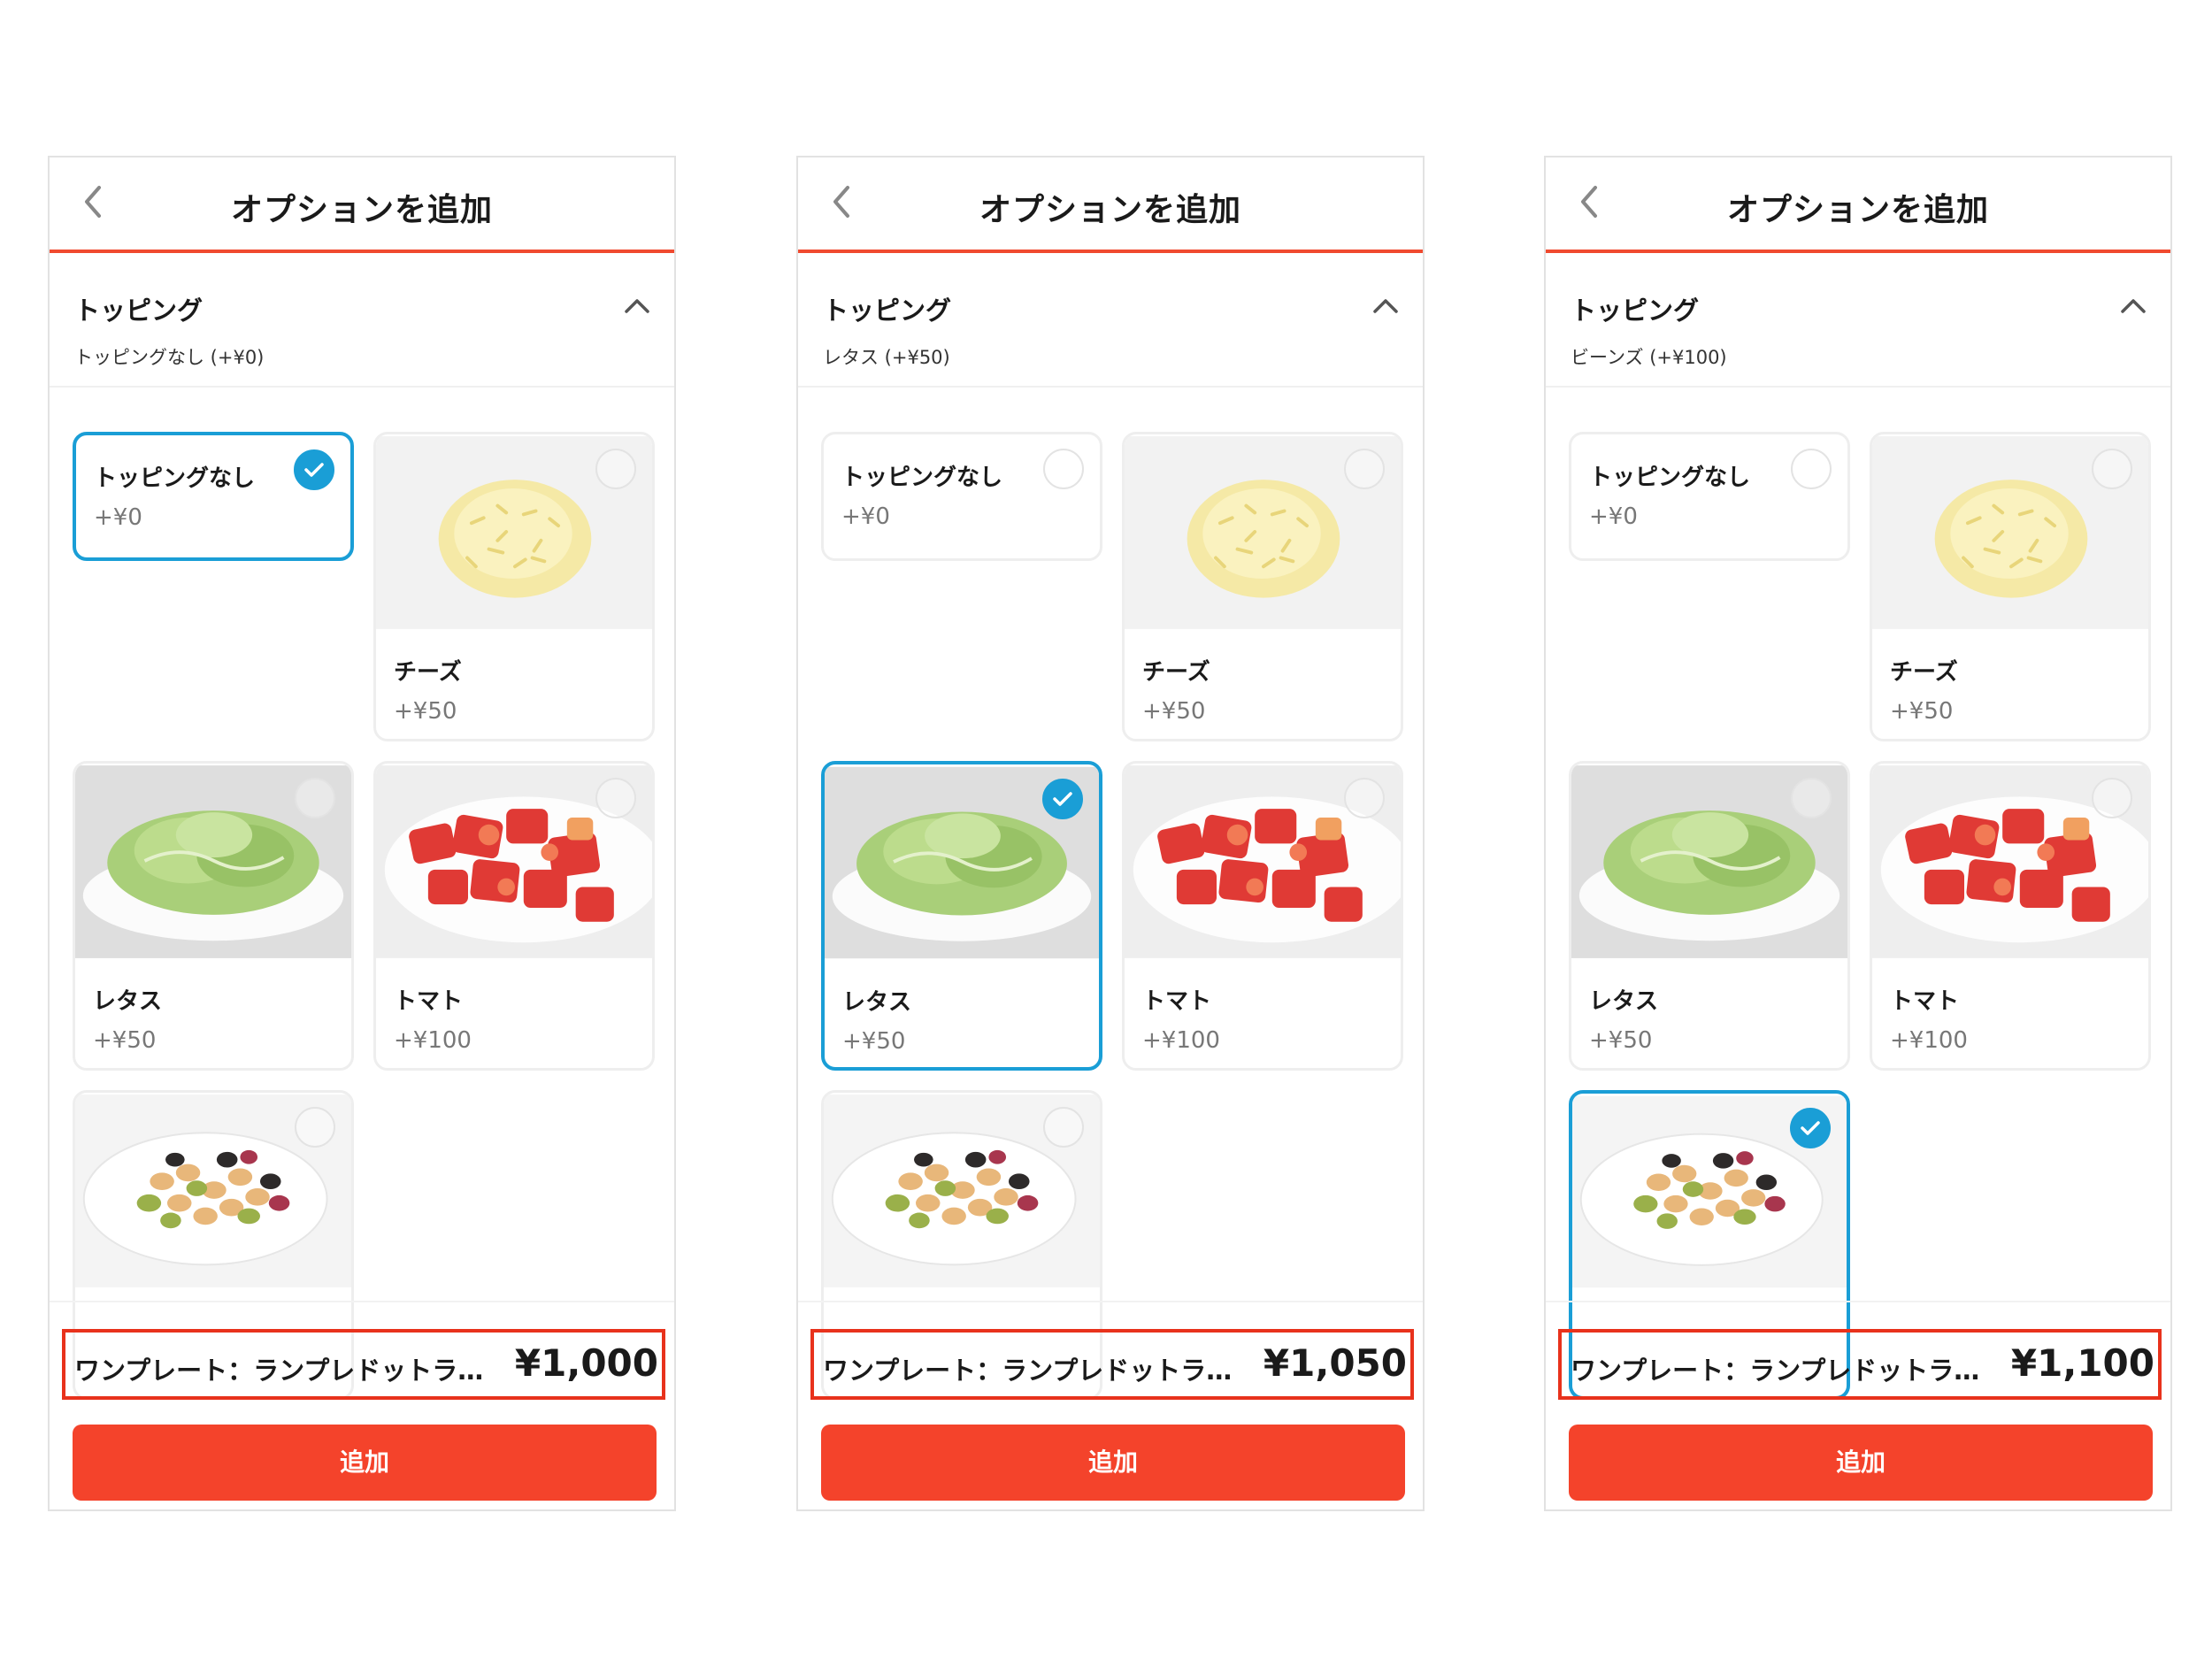 This screenshot has width=2212, height=1659. I want to click on summary-box: ワンプレート：ランプレドットラ… ¥1,000, so click(364, 1365).